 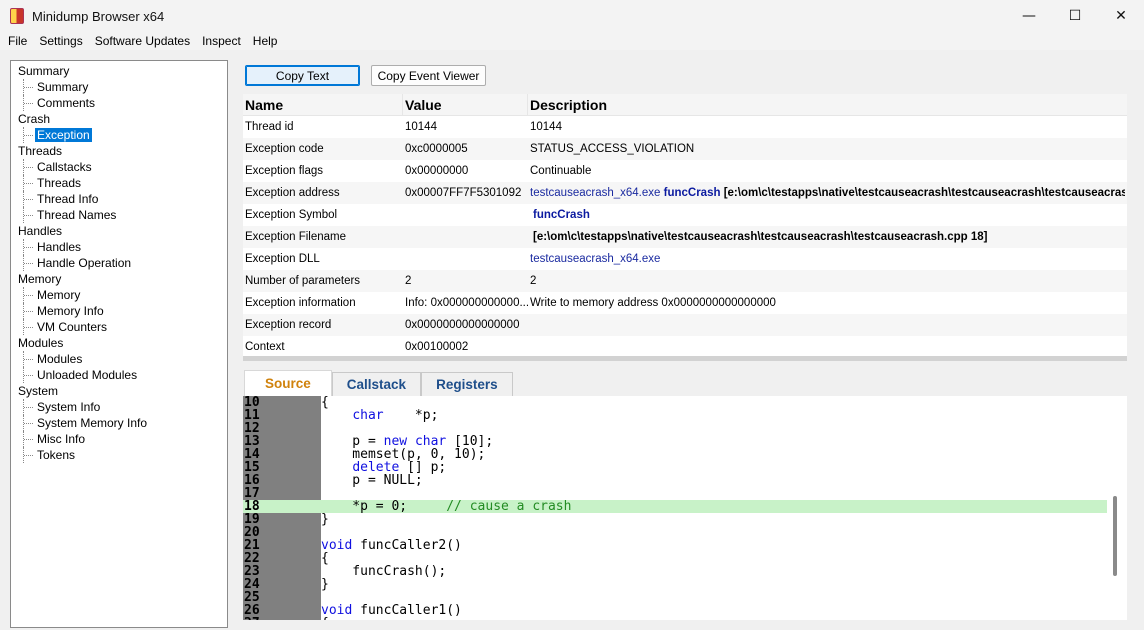 I want to click on tree-item-exception: Exception, so click(x=119, y=135).